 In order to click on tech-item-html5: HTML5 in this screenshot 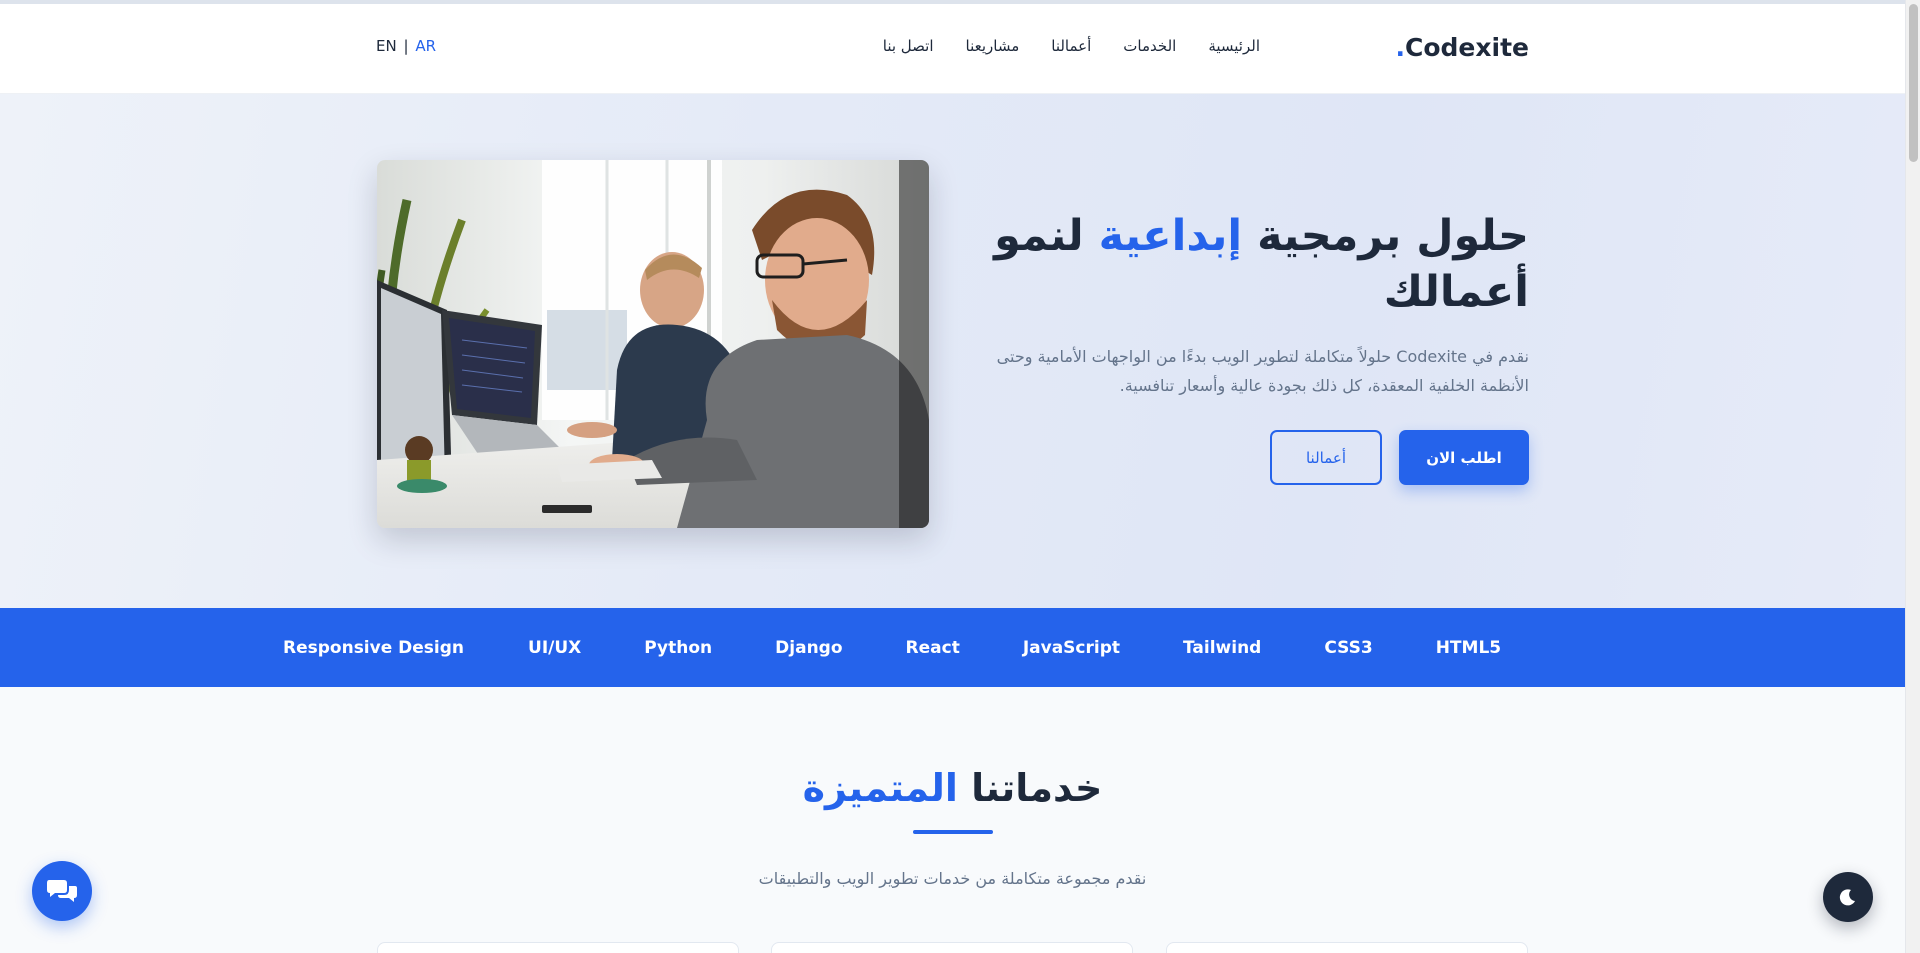, I will do `click(1468, 647)`.